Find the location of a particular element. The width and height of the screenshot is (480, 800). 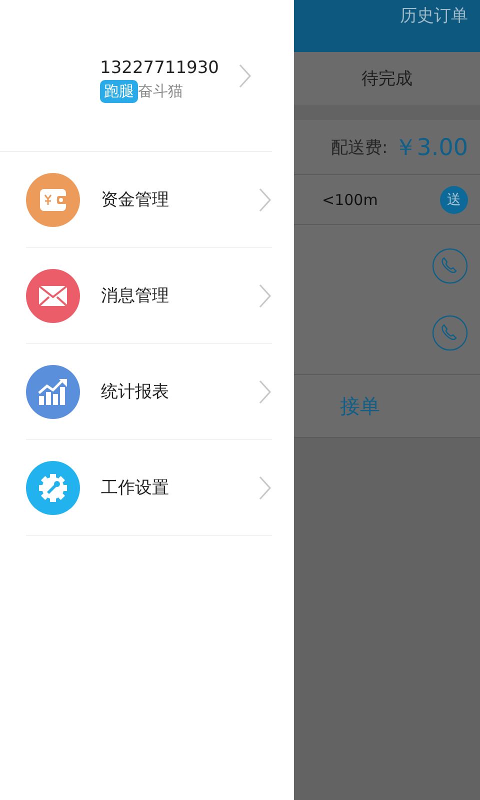

menu-item: 统计报表 is located at coordinates (149, 392).